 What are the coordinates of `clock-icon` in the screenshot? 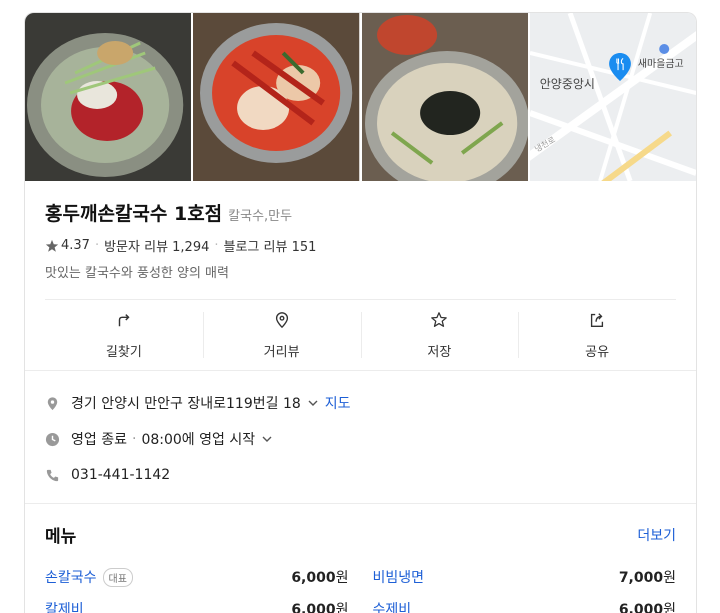 It's located at (58, 439).